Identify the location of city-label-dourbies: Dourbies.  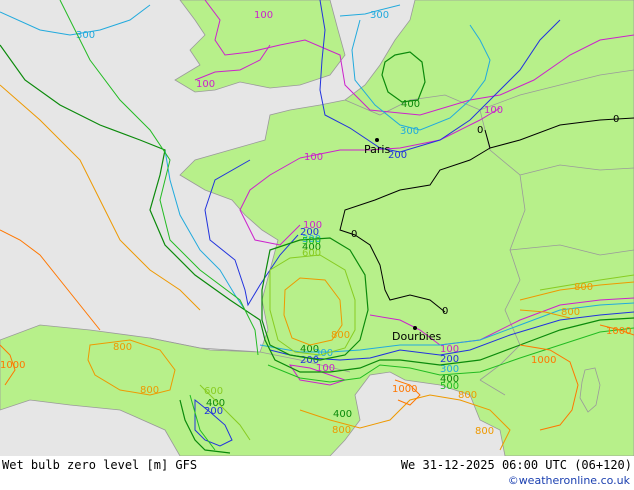
(417, 336).